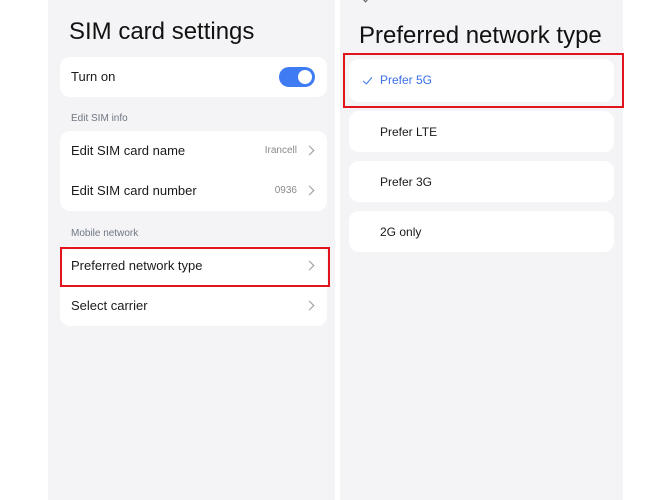 The height and width of the screenshot is (500, 667). What do you see at coordinates (305, 77) in the screenshot?
I see `toggle-knob` at bounding box center [305, 77].